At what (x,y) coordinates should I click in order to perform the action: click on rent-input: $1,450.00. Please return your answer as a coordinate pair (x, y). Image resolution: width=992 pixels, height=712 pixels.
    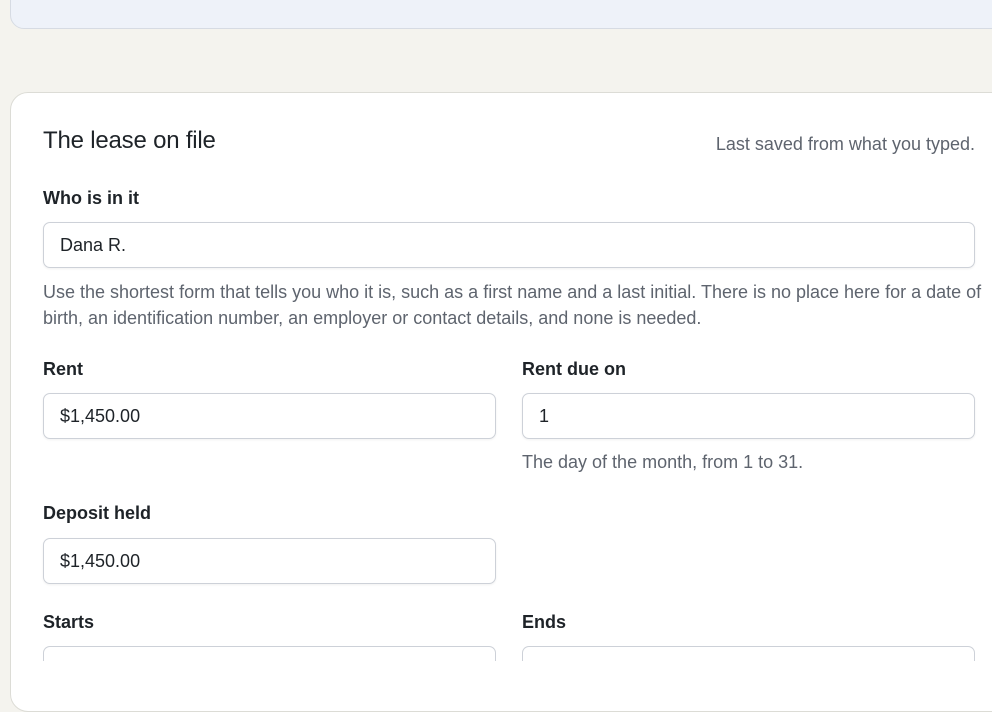
    Looking at the image, I should click on (269, 416).